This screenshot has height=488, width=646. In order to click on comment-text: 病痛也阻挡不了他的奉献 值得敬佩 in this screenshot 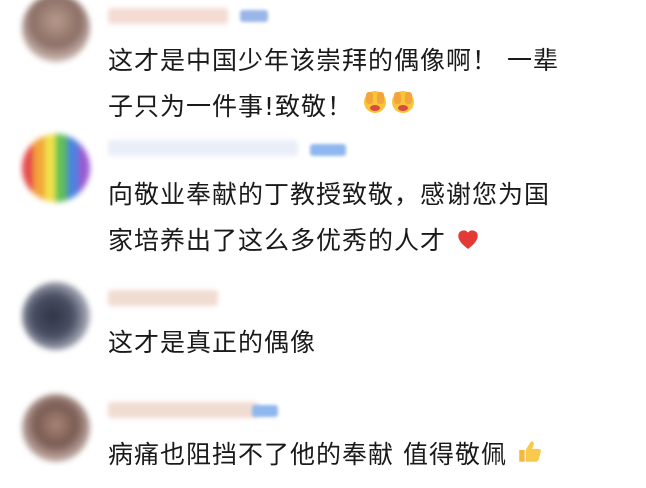, I will do `click(368, 455)`.